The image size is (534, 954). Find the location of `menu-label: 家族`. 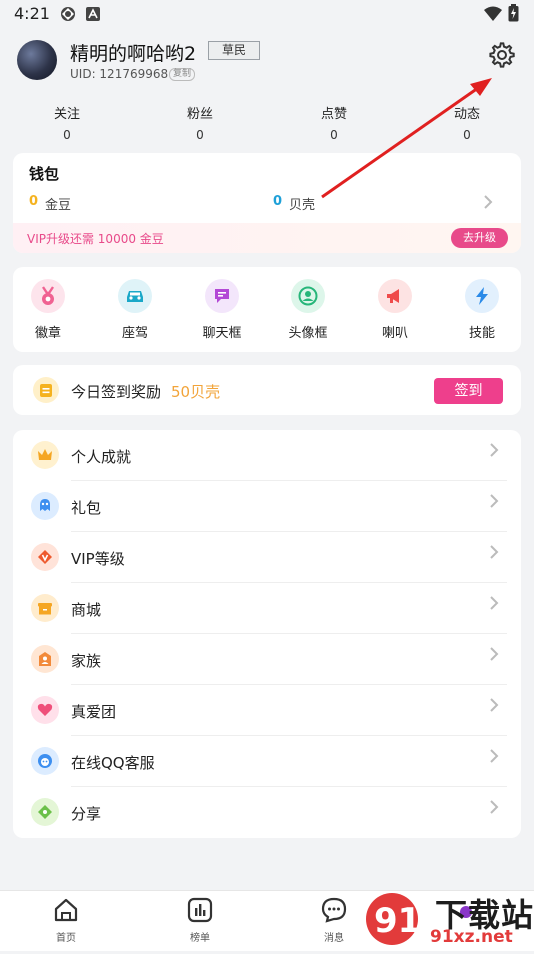

menu-label: 家族 is located at coordinates (86, 661).